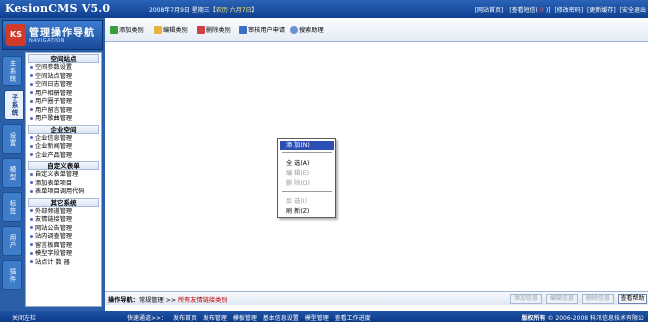  What do you see at coordinates (63, 202) in the screenshot?
I see `group-other-systems: 其它系统` at bounding box center [63, 202].